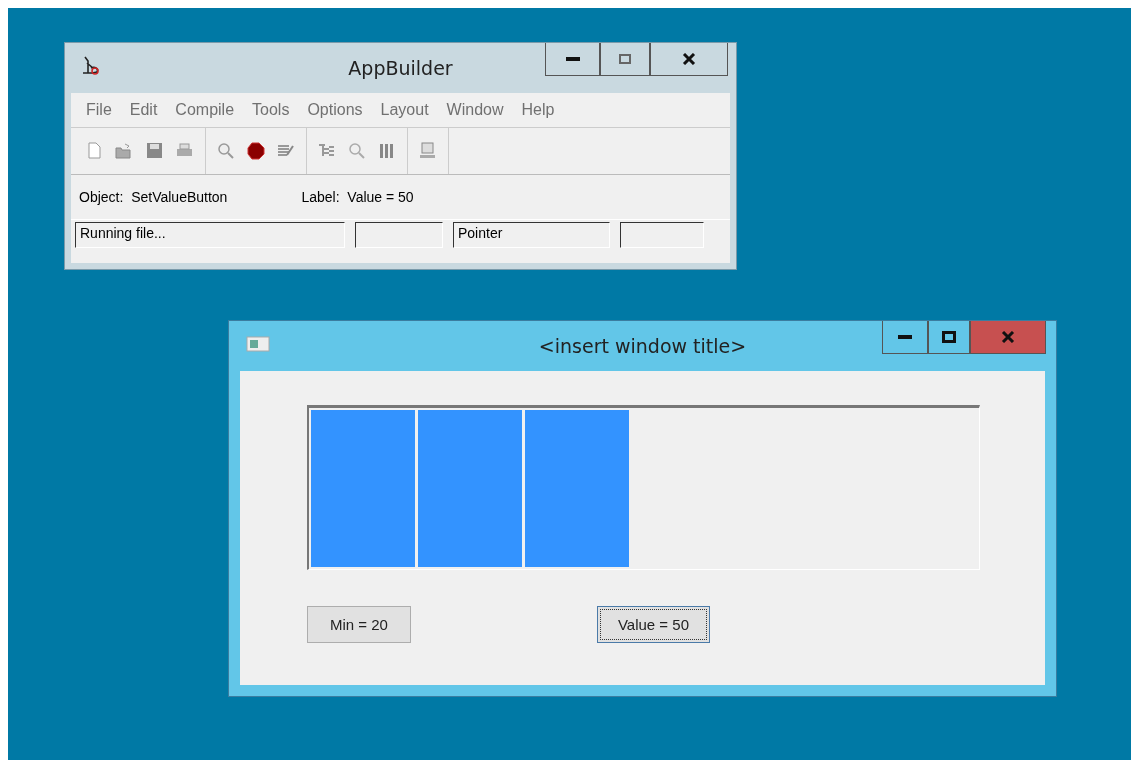 Image resolution: width=1131 pixels, height=769 pixels. Describe the element at coordinates (642, 346) in the screenshot. I see `window-title: <insert window title>` at that location.